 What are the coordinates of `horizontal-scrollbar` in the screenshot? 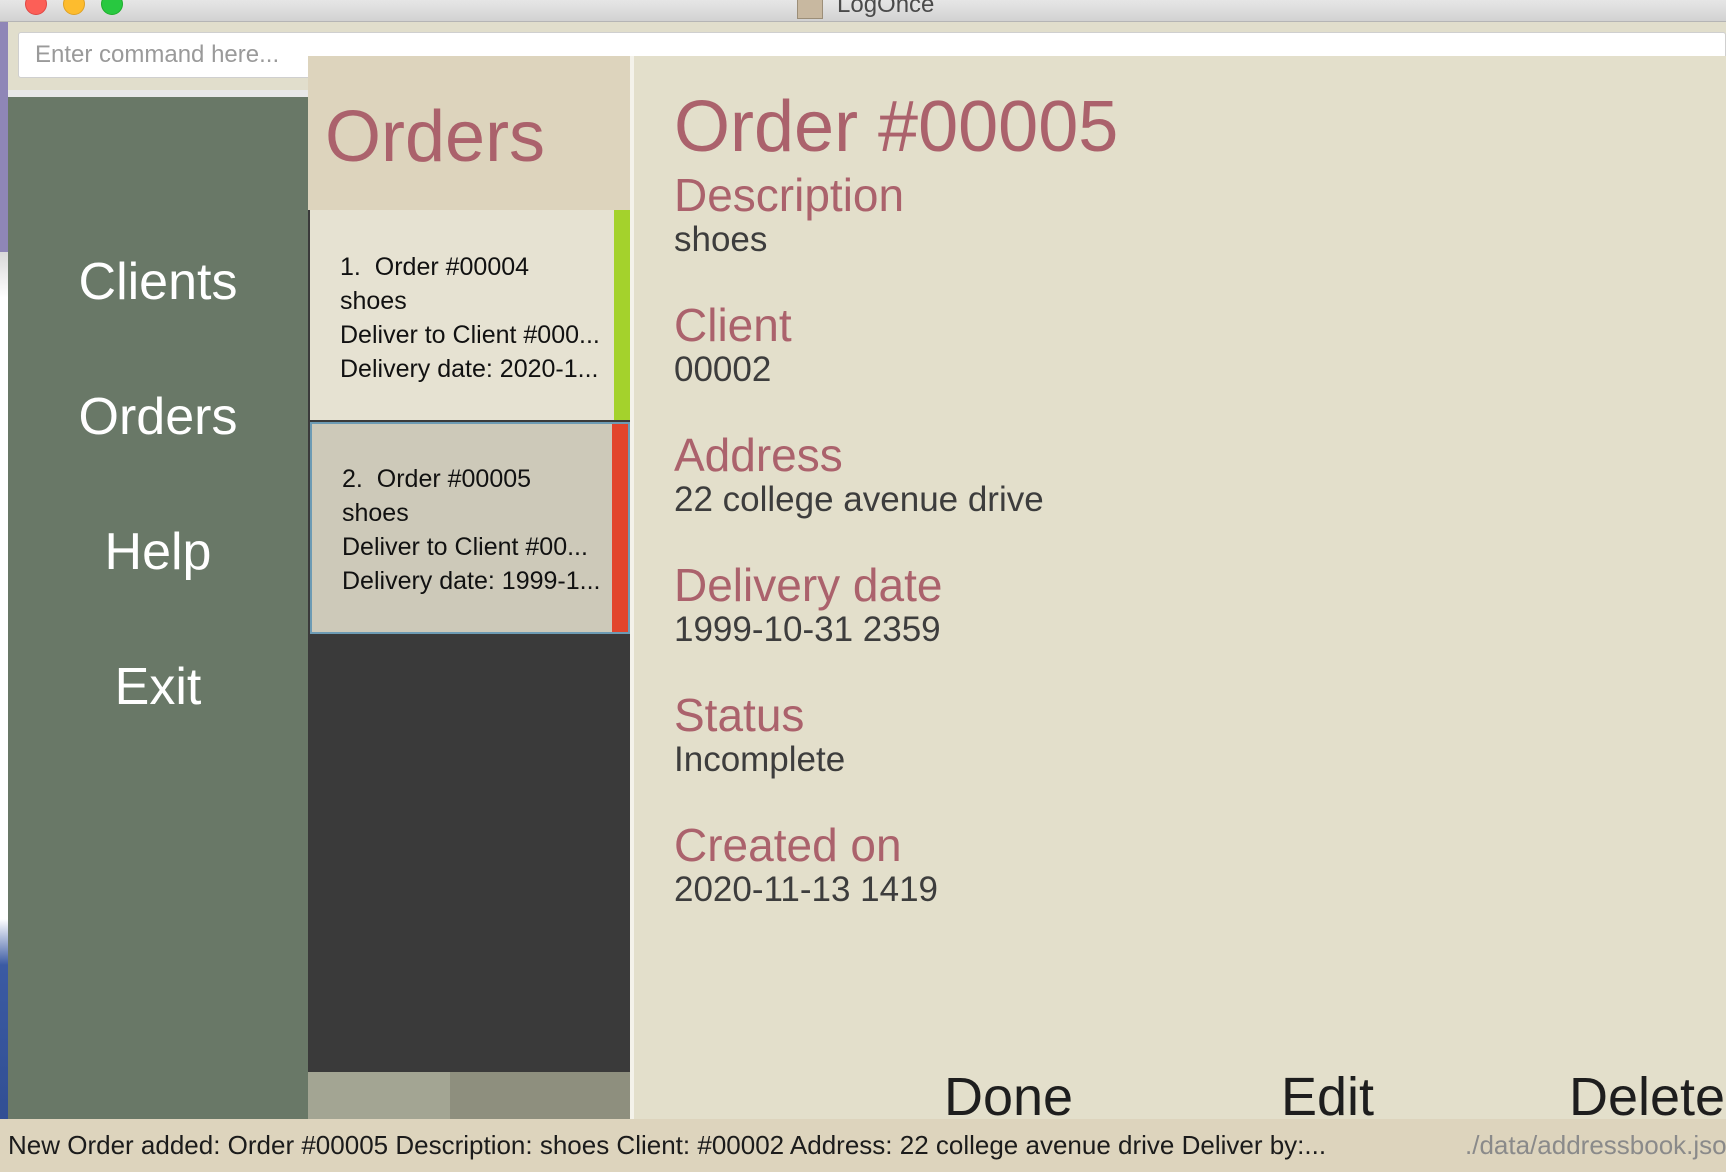 It's located at (469, 1095).